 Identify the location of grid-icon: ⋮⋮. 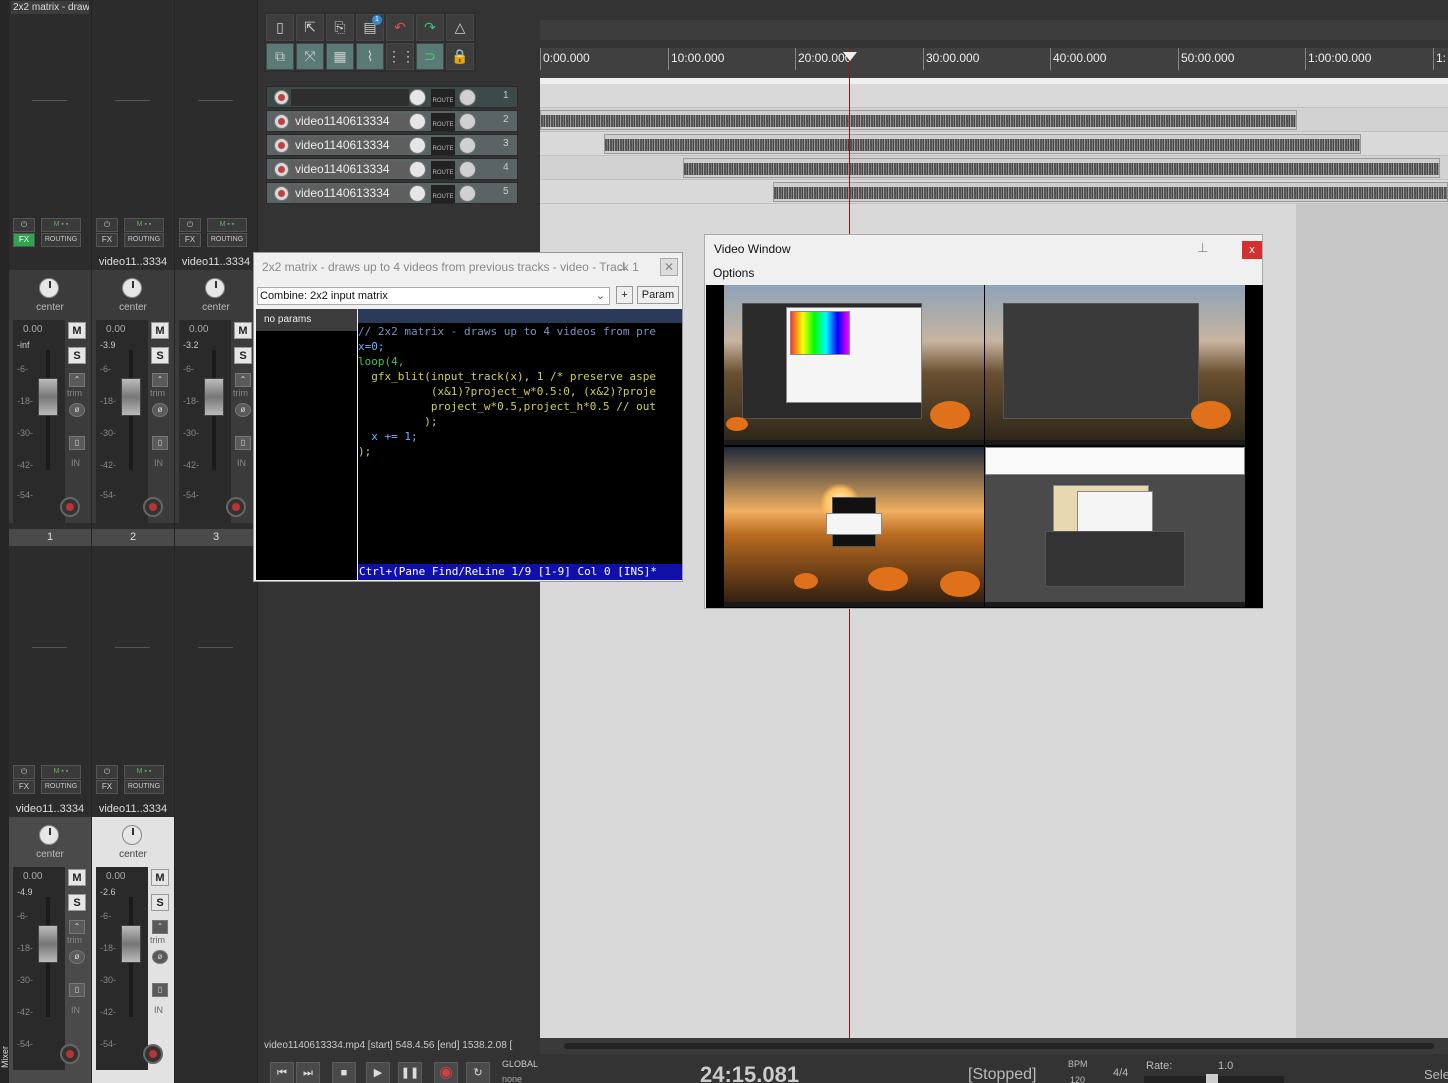
(400, 56).